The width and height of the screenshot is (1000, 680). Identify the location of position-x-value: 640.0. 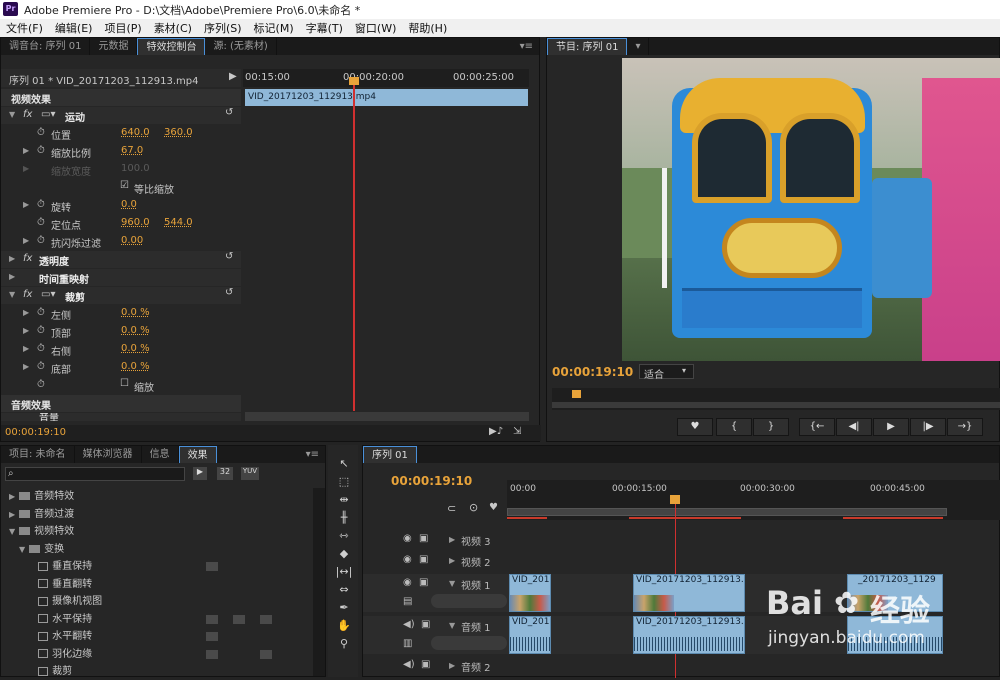
(135, 132).